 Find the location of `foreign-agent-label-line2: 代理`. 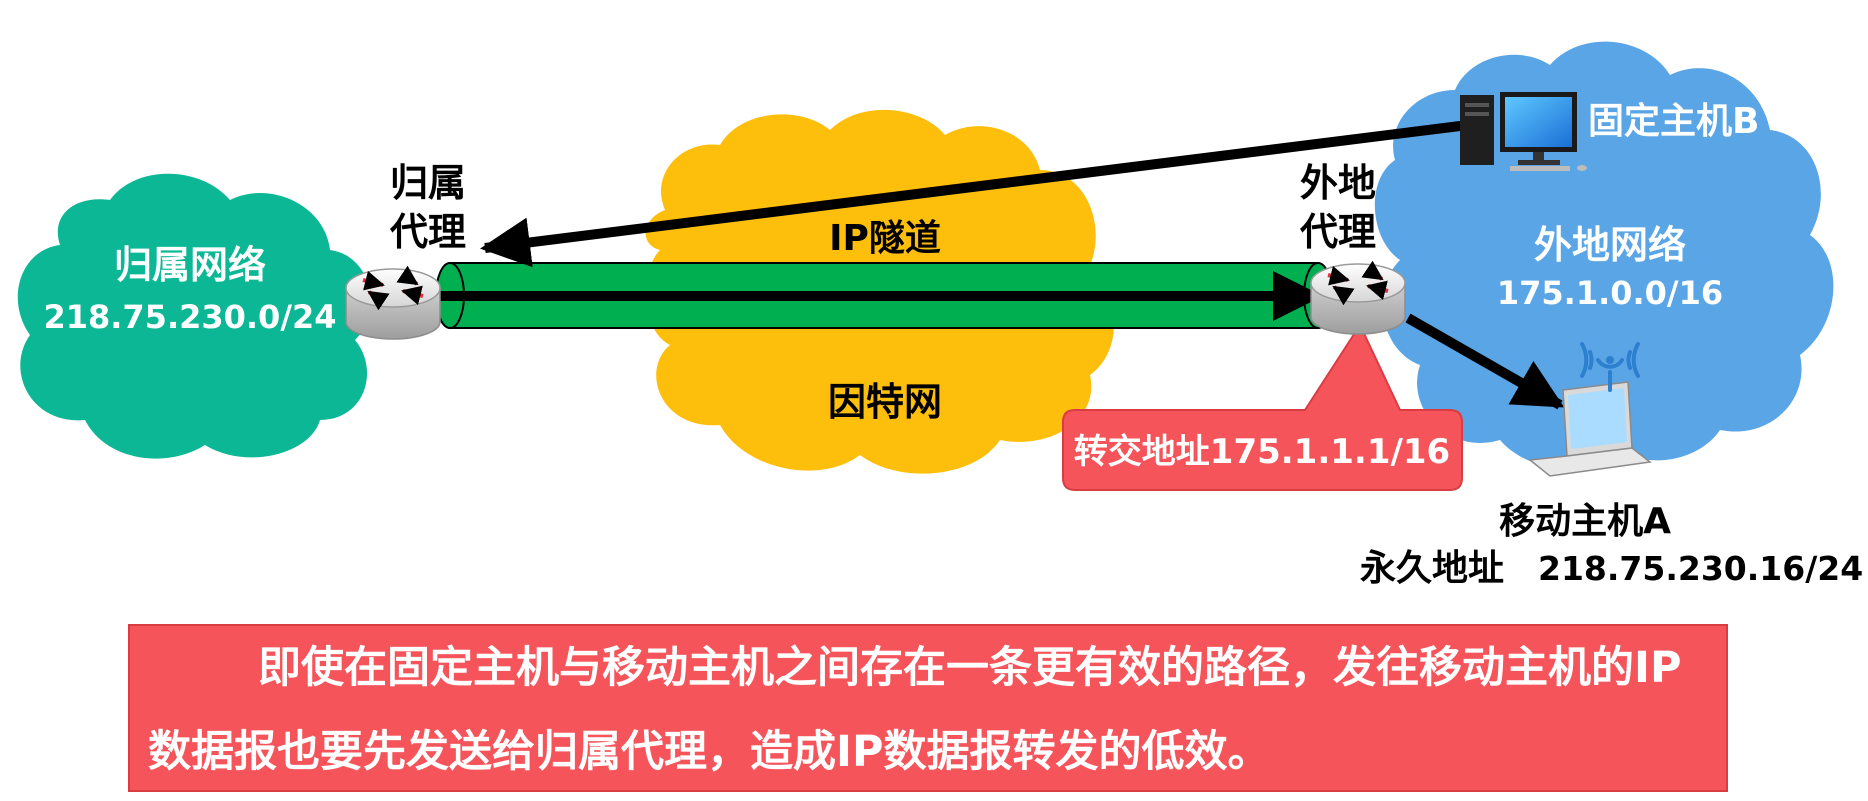

foreign-agent-label-line2: 代理 is located at coordinates (1338, 232).